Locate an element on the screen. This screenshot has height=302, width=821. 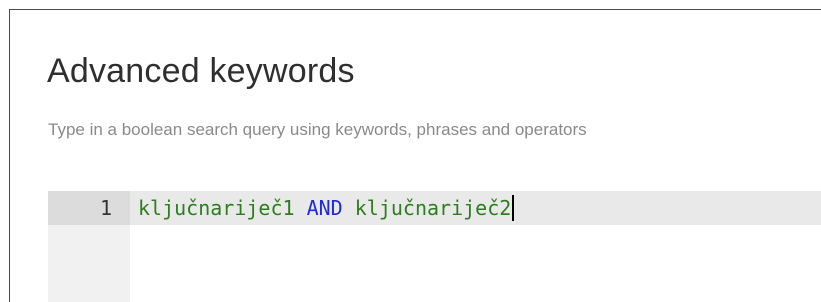
query-line: ključnariječ1 AND ključnariječ2 is located at coordinates (326, 208).